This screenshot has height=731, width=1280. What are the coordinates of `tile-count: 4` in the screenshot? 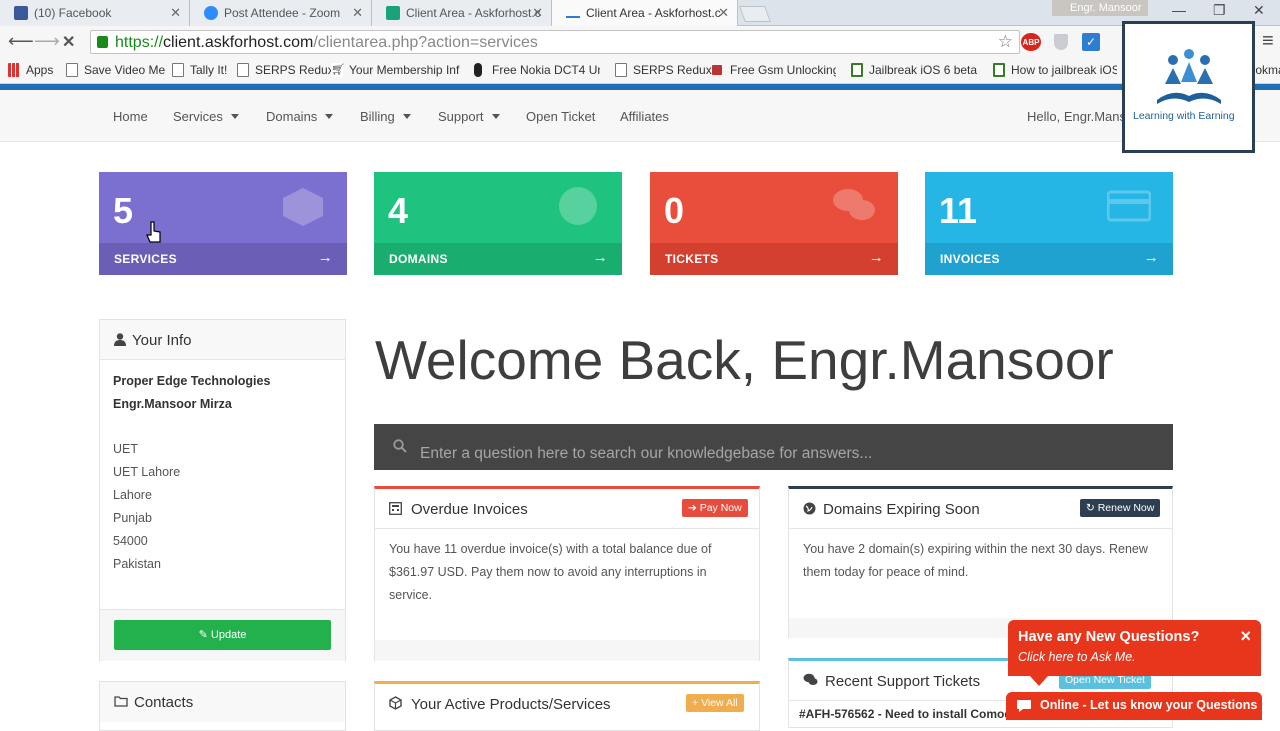 It's located at (398, 210).